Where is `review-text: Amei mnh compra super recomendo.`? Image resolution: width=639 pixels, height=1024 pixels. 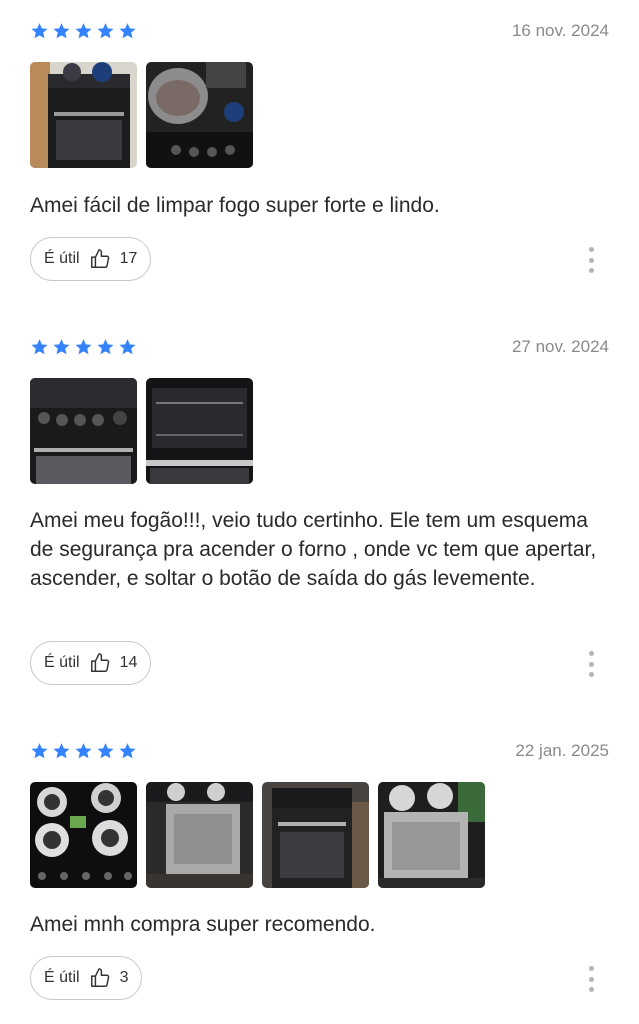
review-text: Amei mnh compra super recomendo. is located at coordinates (203, 924).